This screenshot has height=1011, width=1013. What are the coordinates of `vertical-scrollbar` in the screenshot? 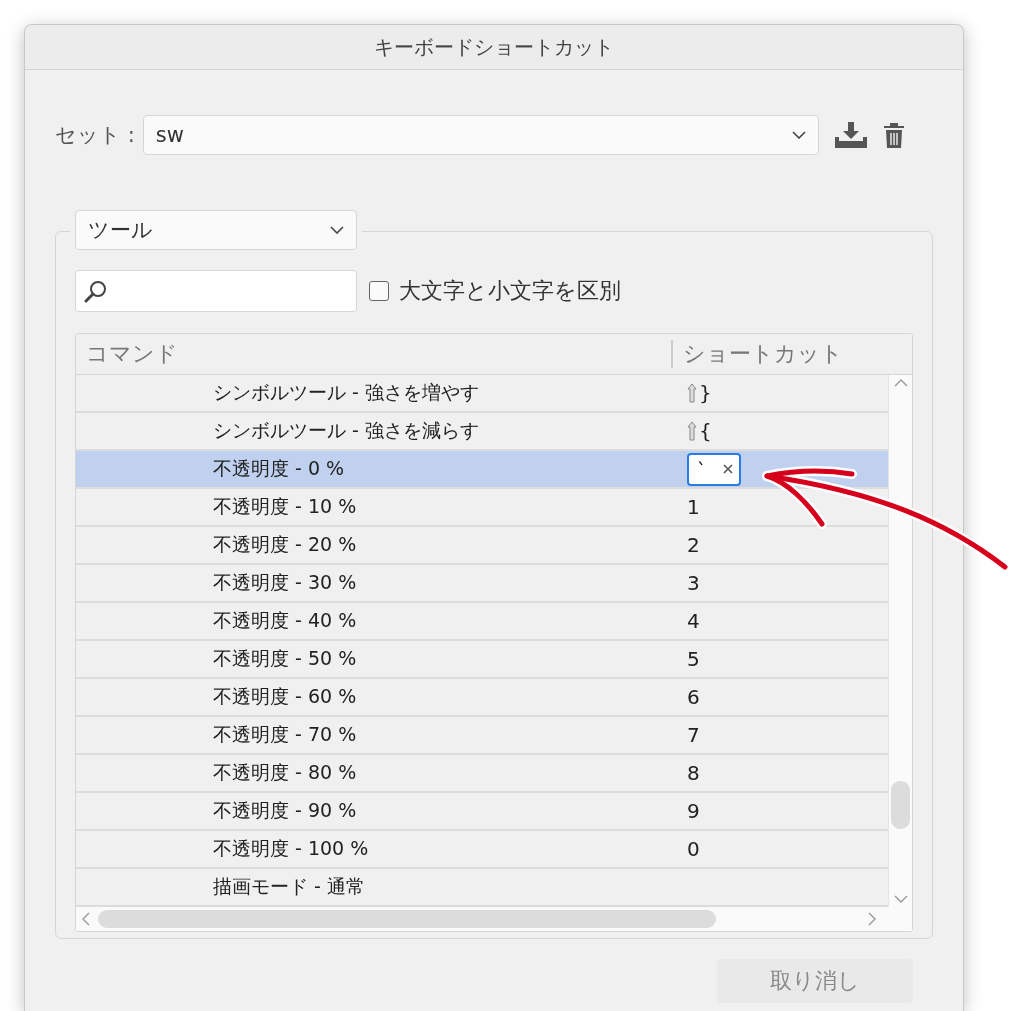 It's located at (900, 641).